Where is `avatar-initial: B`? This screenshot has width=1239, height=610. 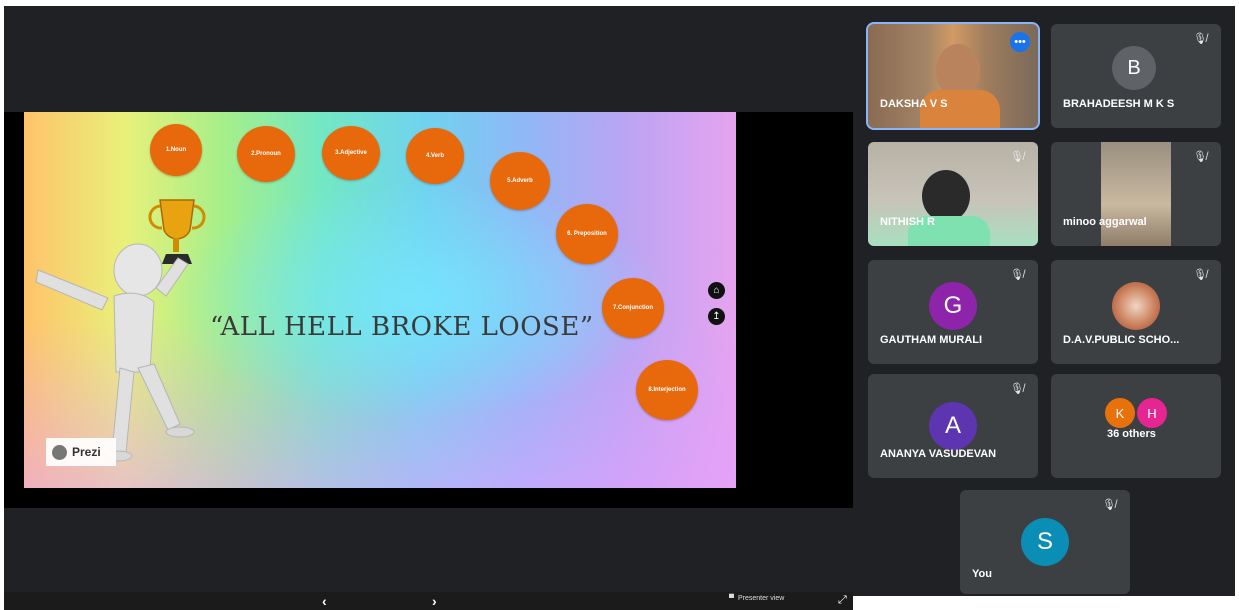
avatar-initial: B is located at coordinates (1134, 67).